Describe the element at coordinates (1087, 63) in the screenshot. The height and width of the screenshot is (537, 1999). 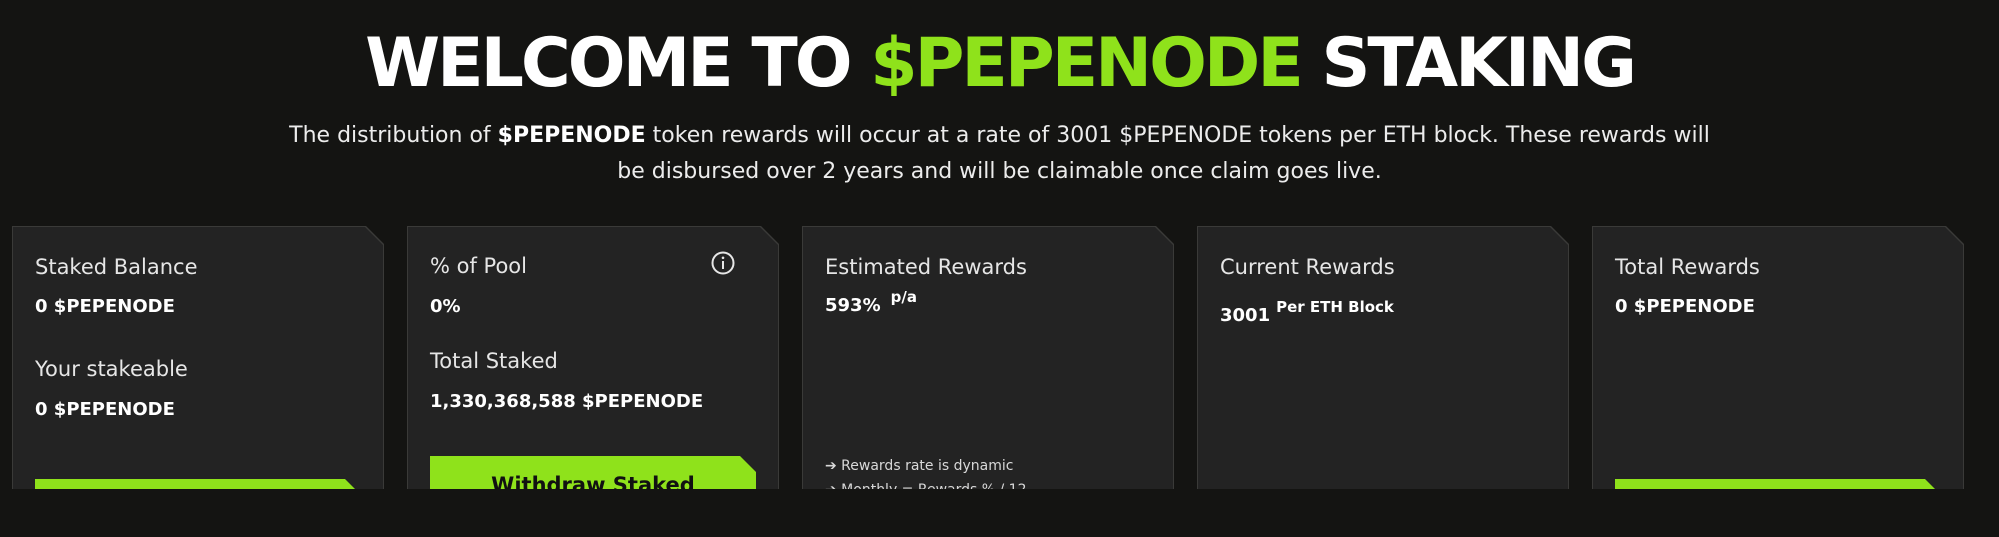
I see `title-accent: $PEPENODE` at that location.